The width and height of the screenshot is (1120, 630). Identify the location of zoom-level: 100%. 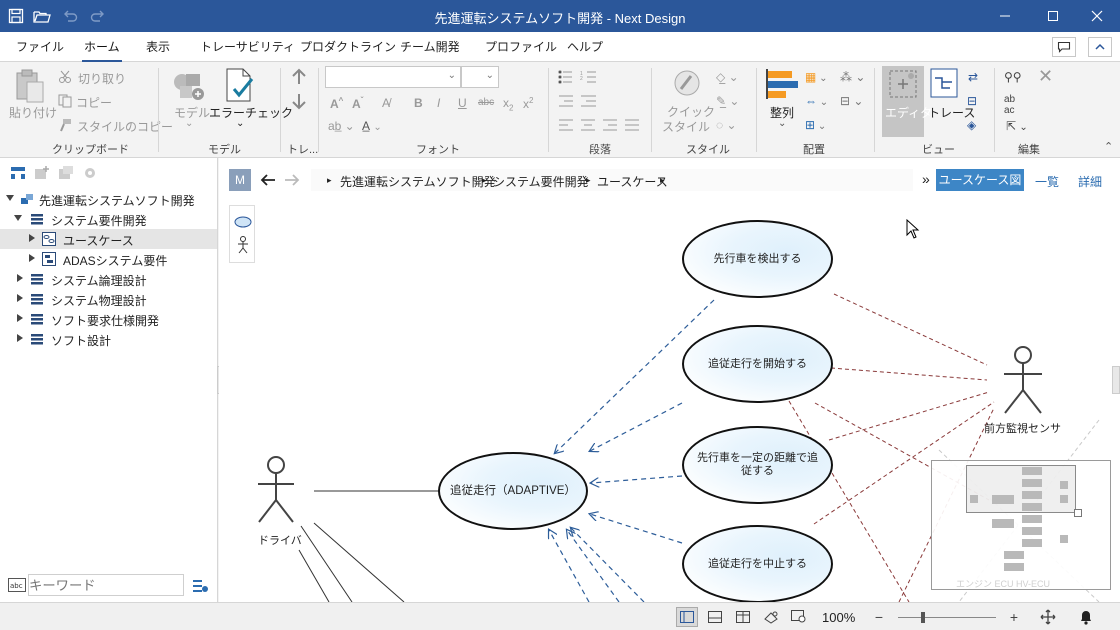
(838, 617).